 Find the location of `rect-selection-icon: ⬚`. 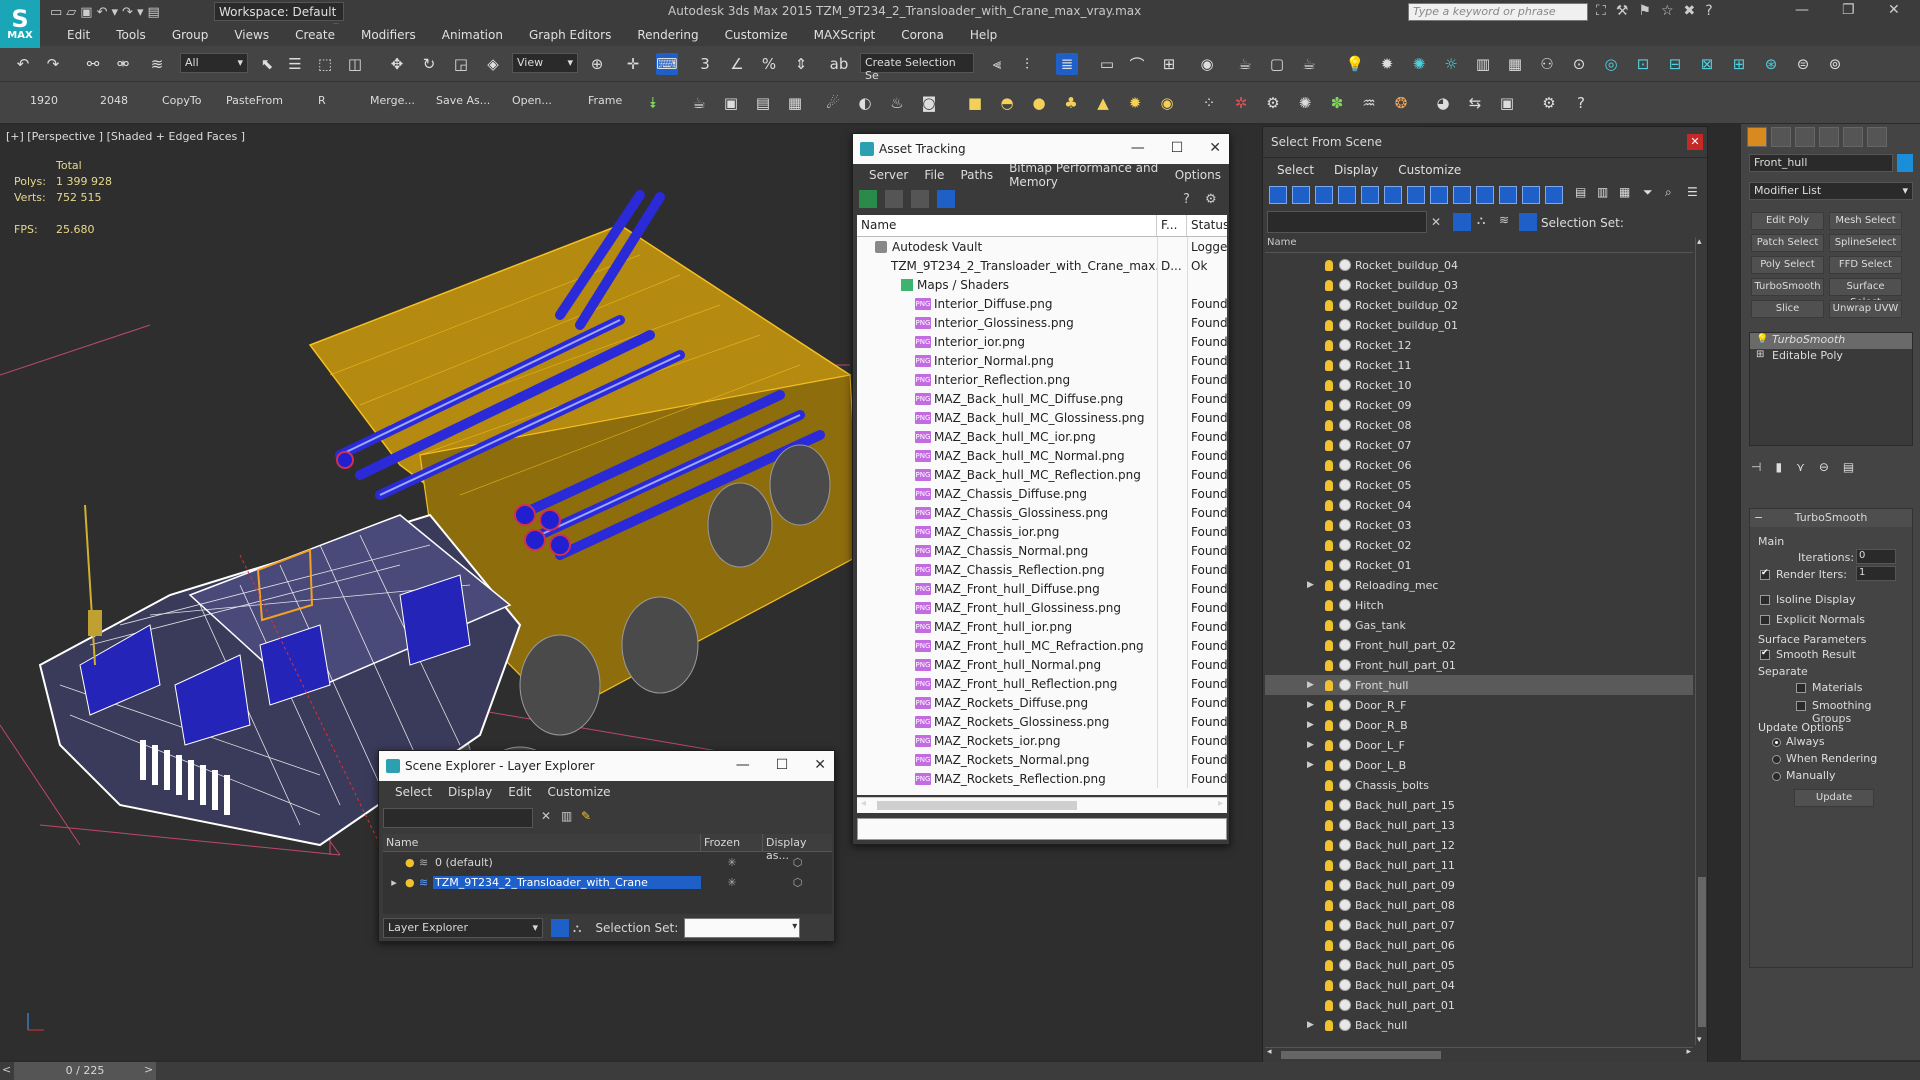

rect-selection-icon: ⬚ is located at coordinates (325, 64).